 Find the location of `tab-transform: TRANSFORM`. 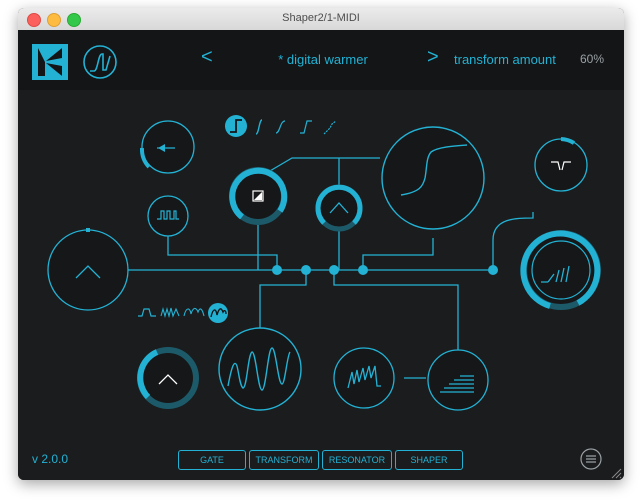

tab-transform: TRANSFORM is located at coordinates (284, 460).